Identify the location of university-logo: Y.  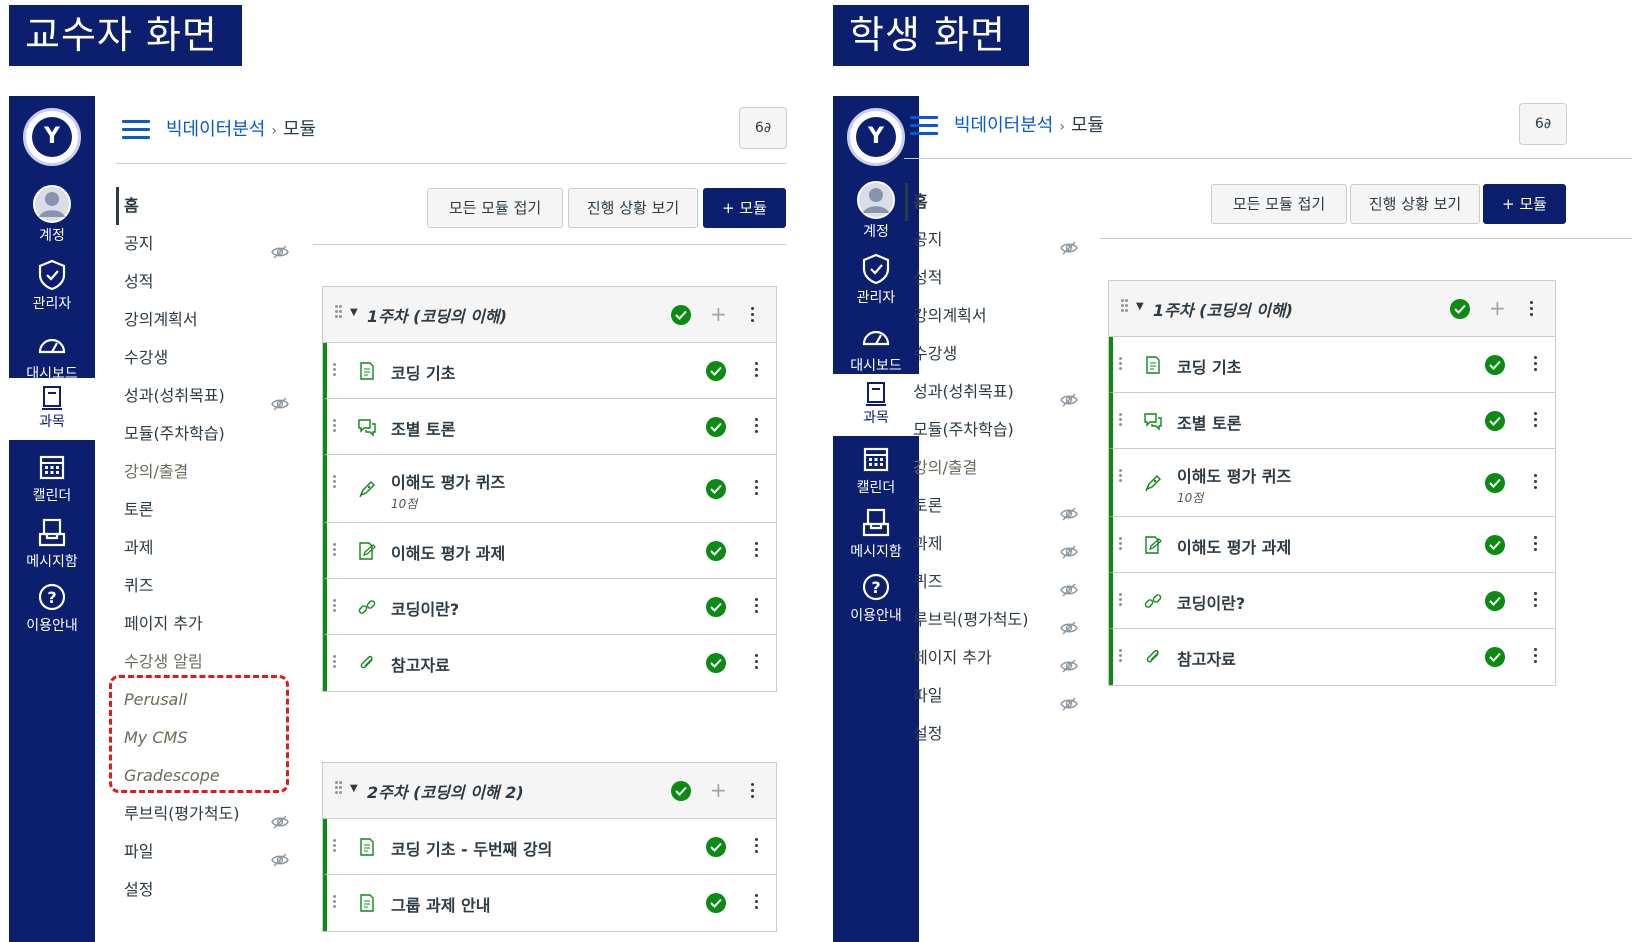
(52, 137).